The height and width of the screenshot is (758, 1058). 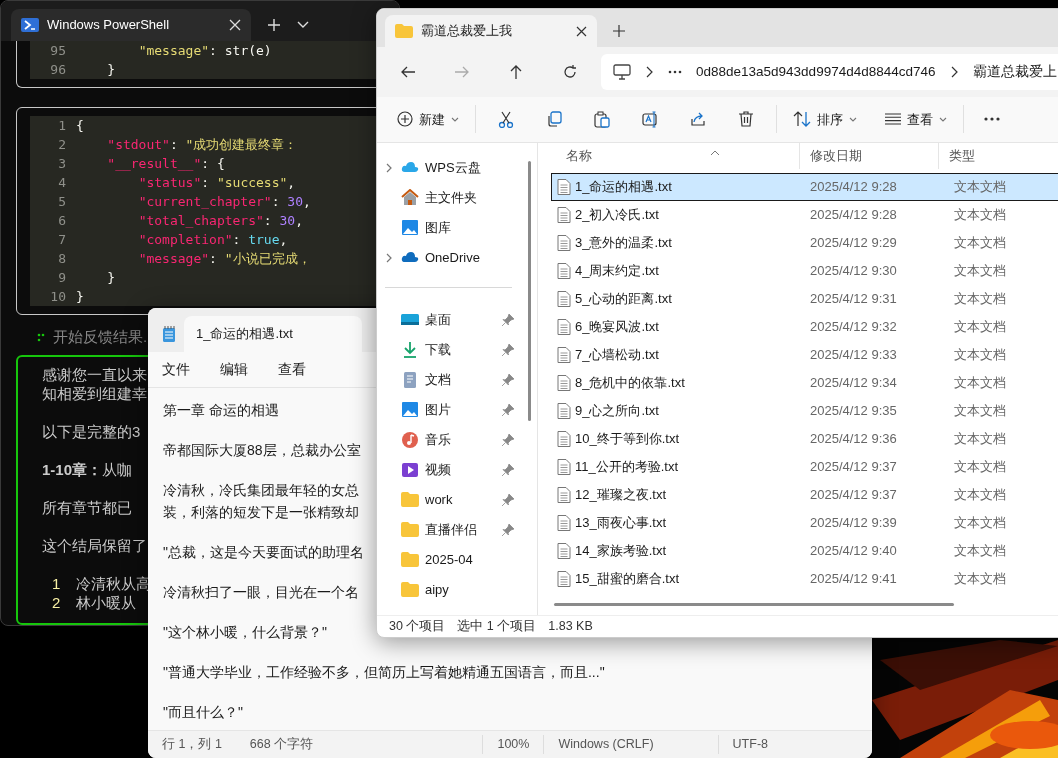 What do you see at coordinates (292, 369) in the screenshot?
I see `menu-item: 查看` at bounding box center [292, 369].